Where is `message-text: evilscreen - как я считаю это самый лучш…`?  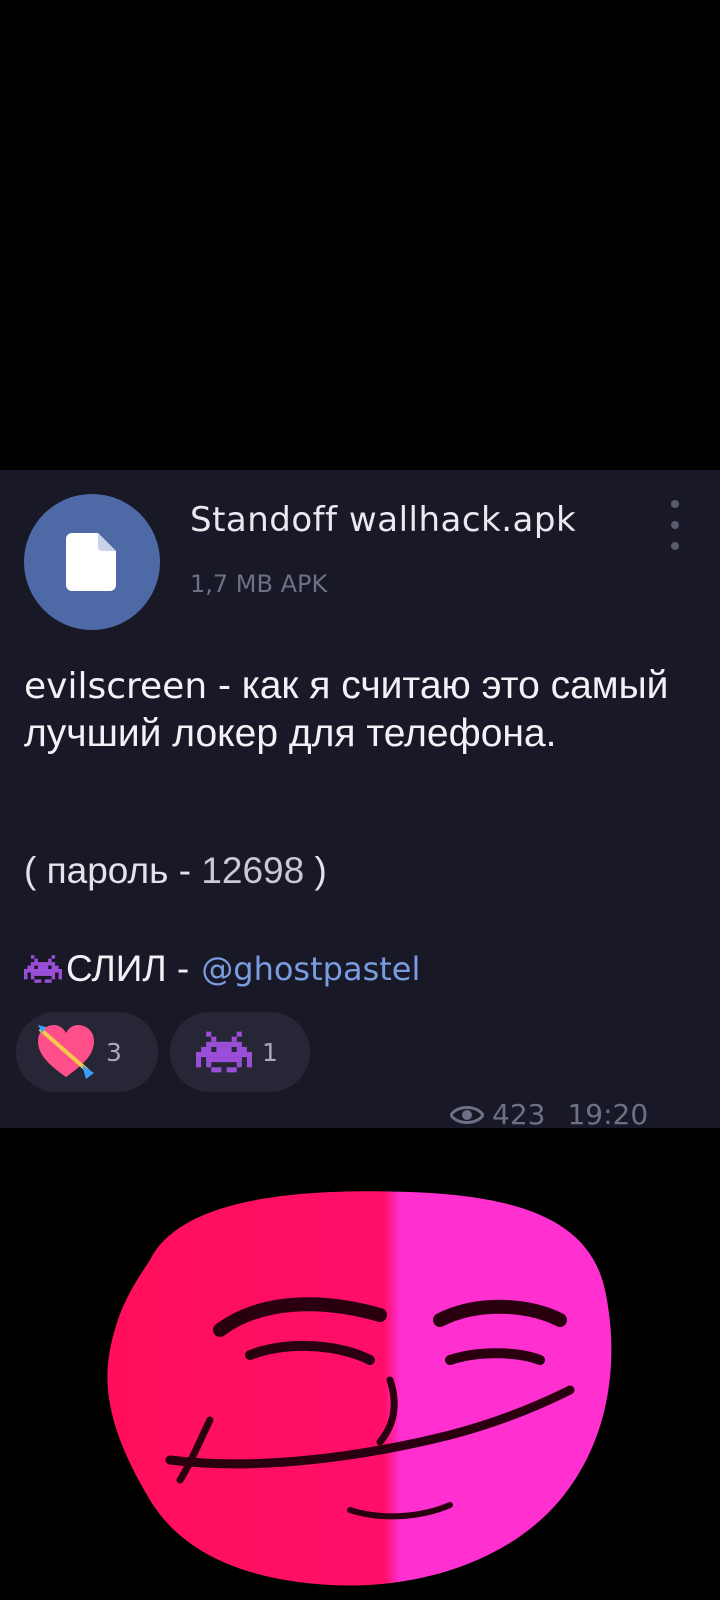
message-text: evilscreen - как я считаю это самый лучш… is located at coordinates (364, 709).